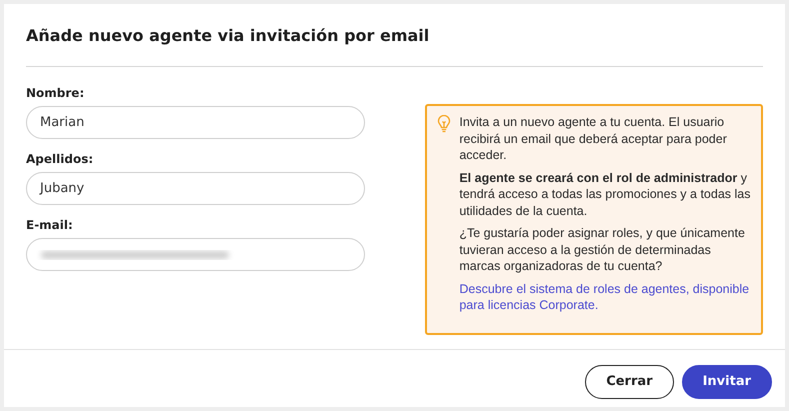  I want to click on roles-link: Descubre el sistema de roles de agentes, disponible para licencias Corporate., so click(606, 297).